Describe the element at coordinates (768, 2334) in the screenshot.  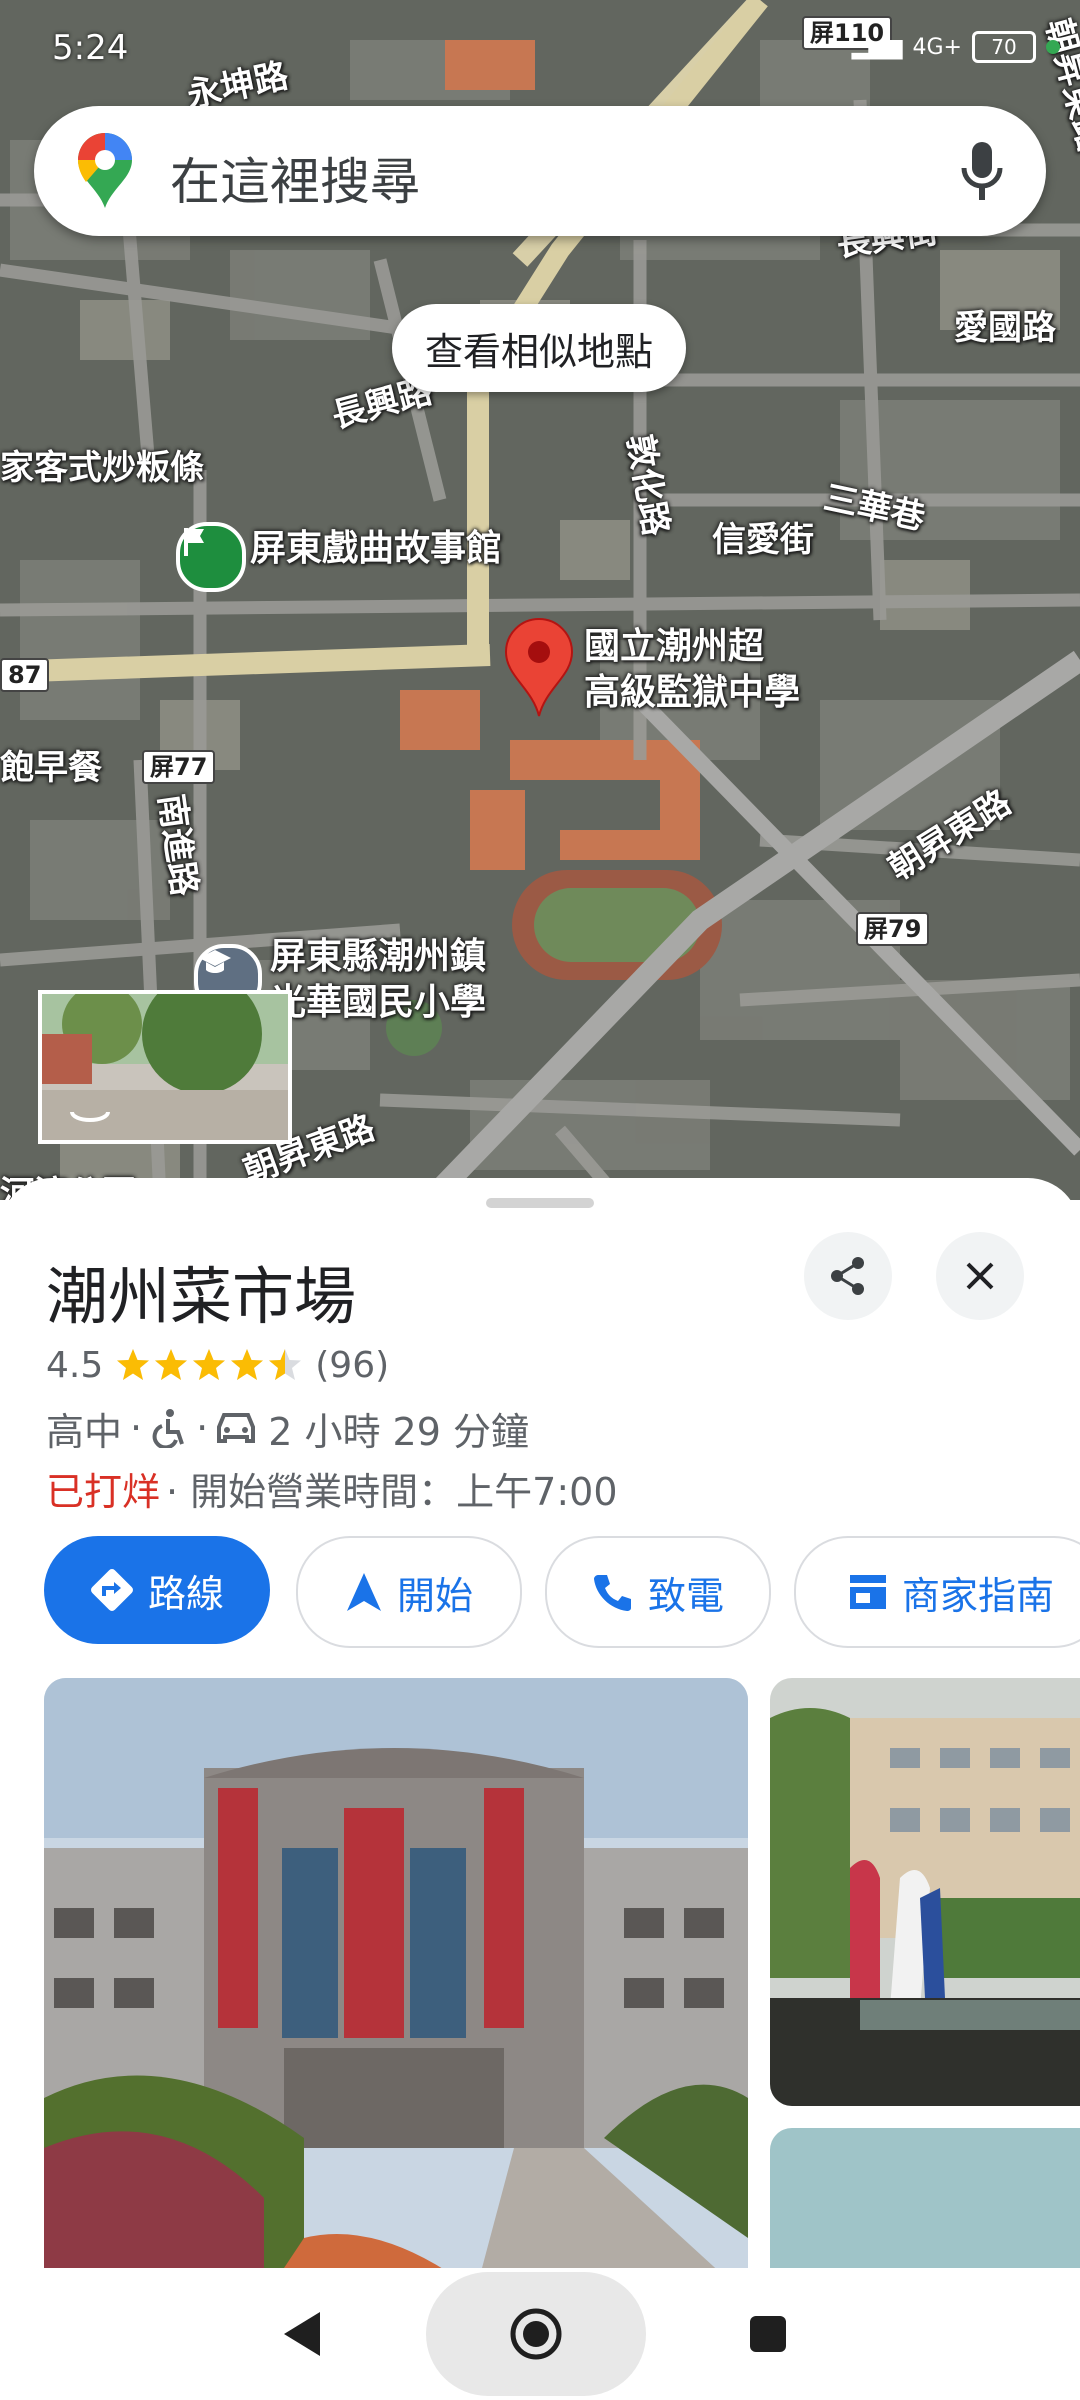
I see `recents-icon` at that location.